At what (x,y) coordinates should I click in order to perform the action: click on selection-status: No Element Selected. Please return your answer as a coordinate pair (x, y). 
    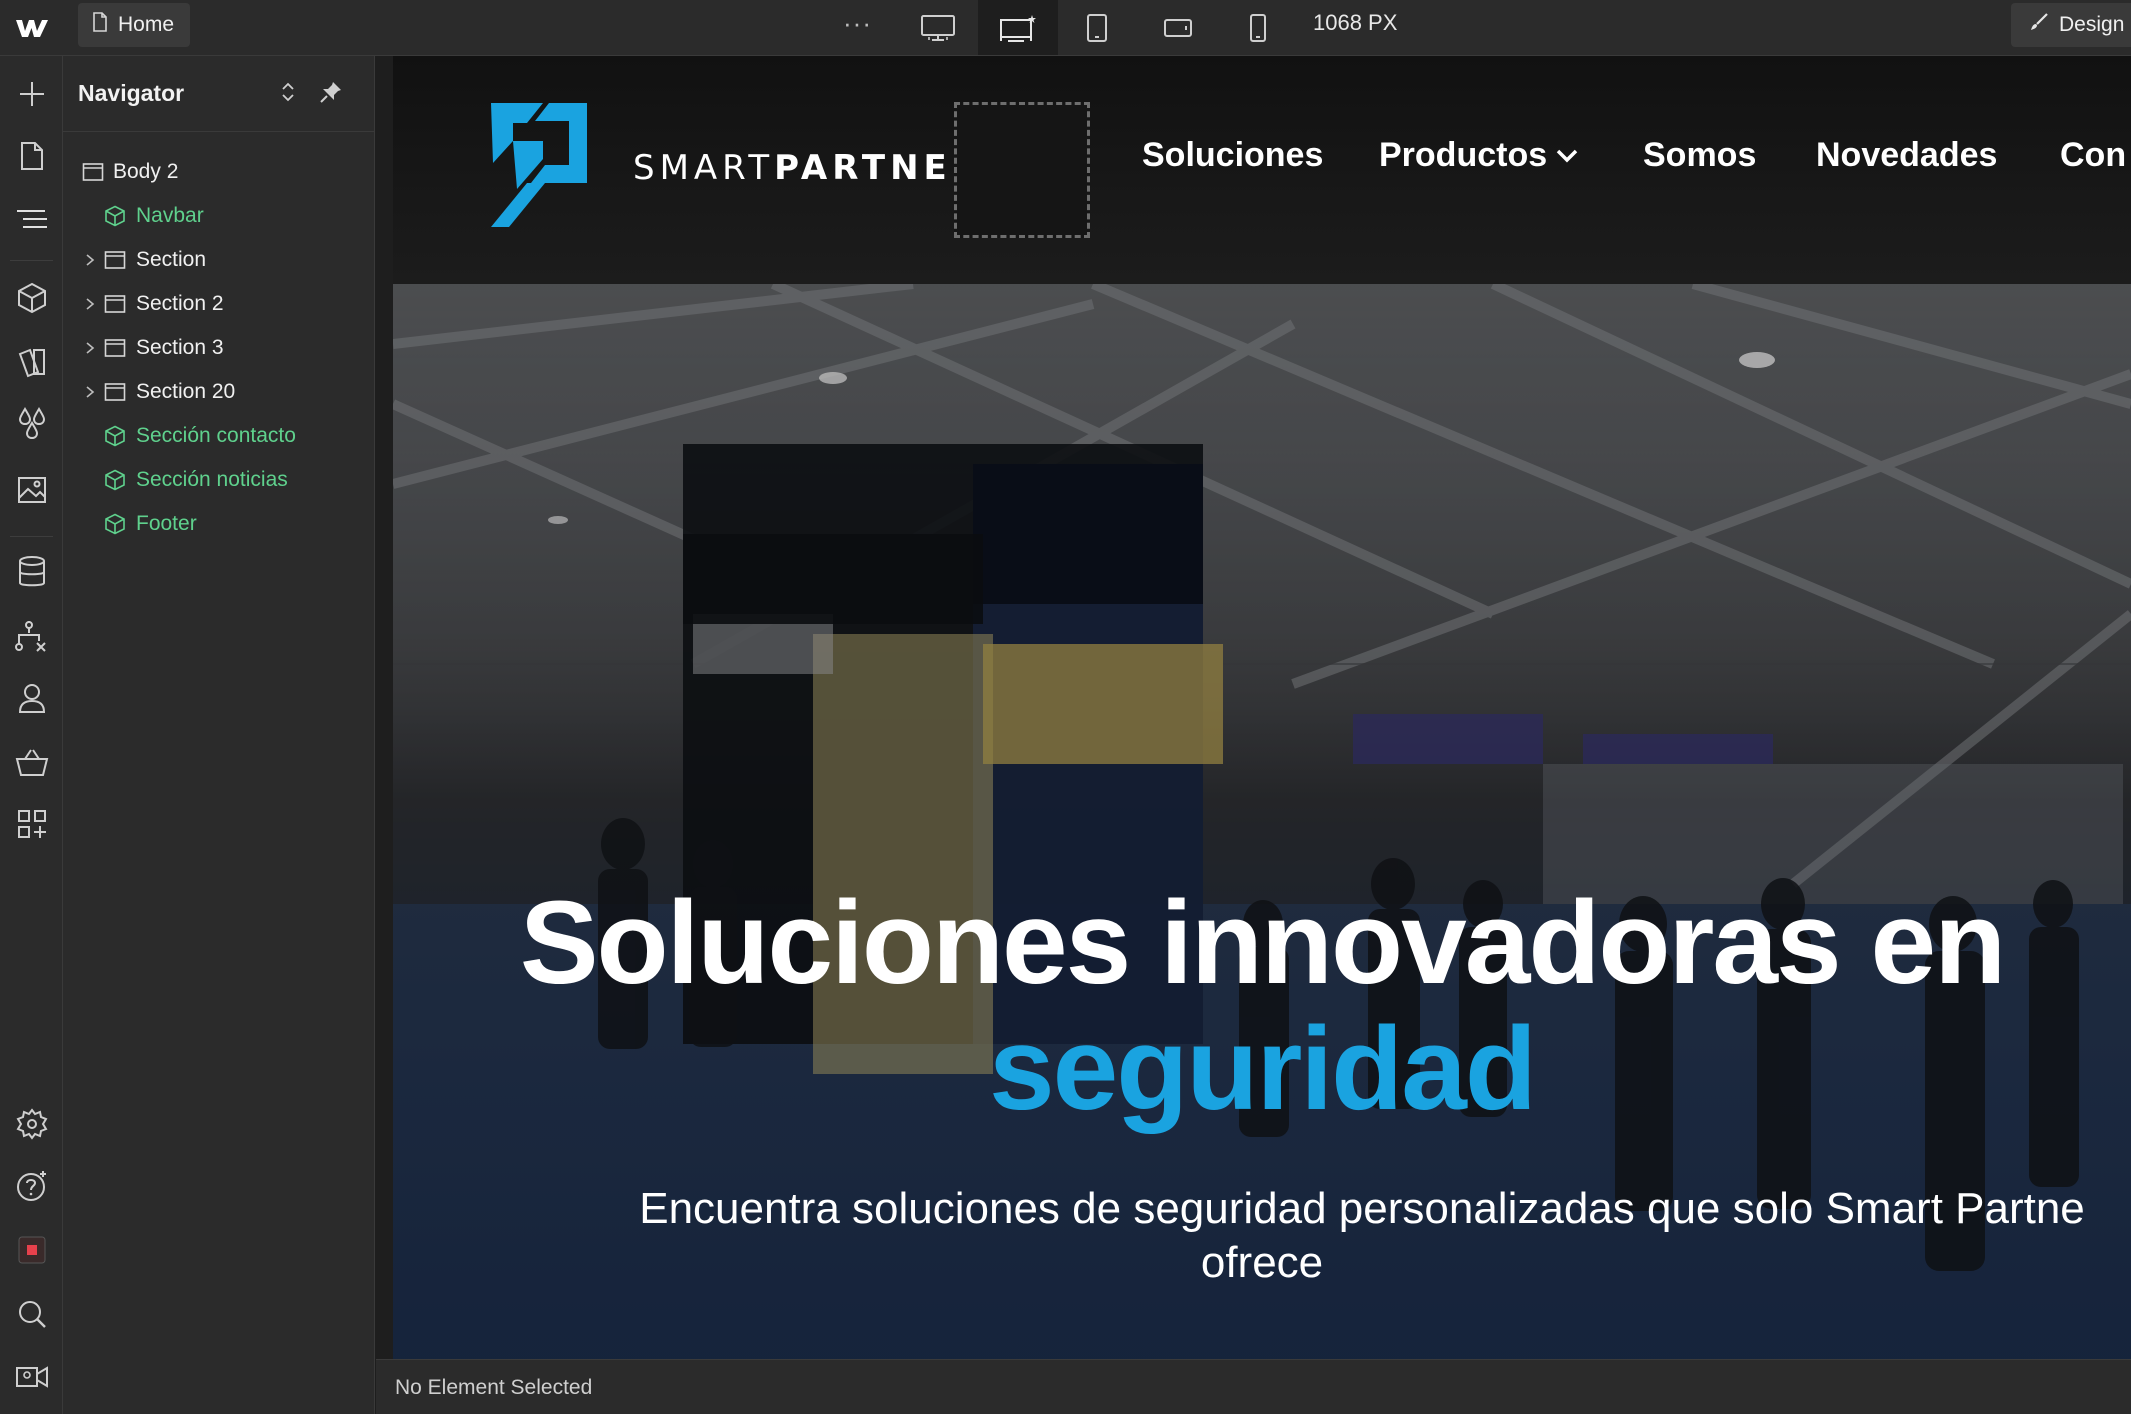
    Looking at the image, I should click on (494, 1387).